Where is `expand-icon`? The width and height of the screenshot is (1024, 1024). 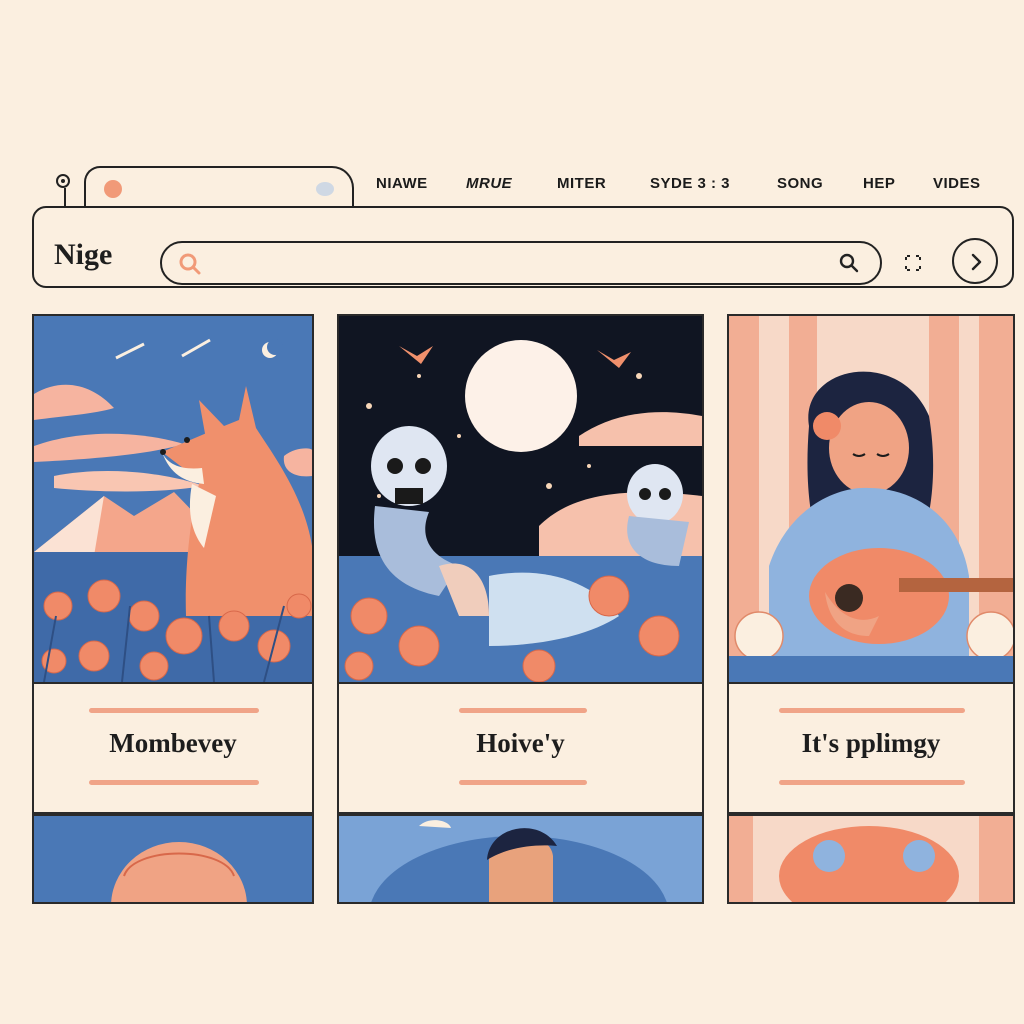
expand-icon is located at coordinates (913, 265).